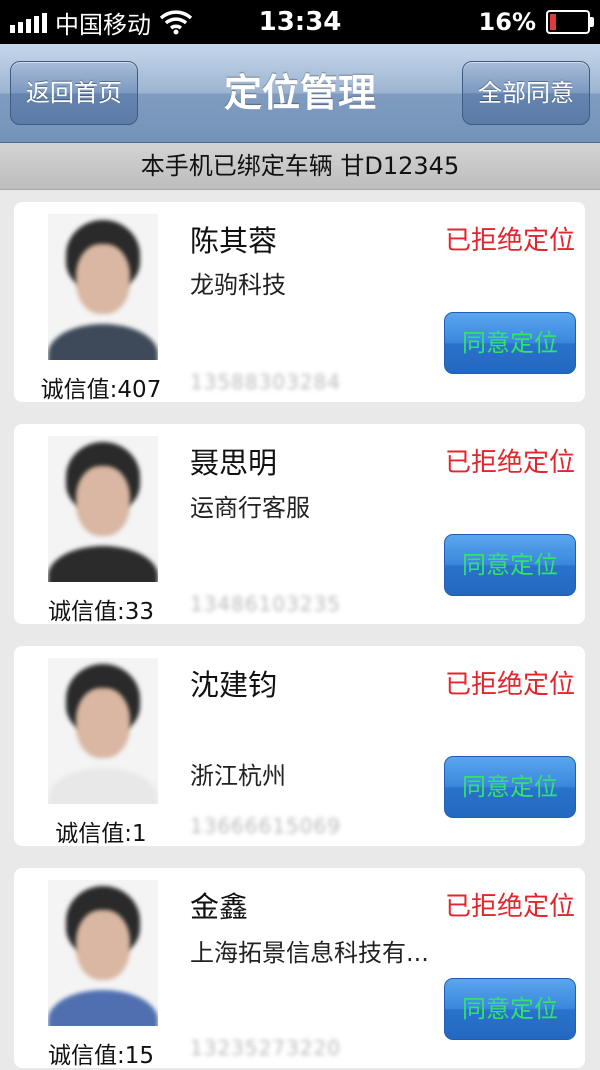  I want to click on contact-name: 陈其蓉, so click(234, 241).